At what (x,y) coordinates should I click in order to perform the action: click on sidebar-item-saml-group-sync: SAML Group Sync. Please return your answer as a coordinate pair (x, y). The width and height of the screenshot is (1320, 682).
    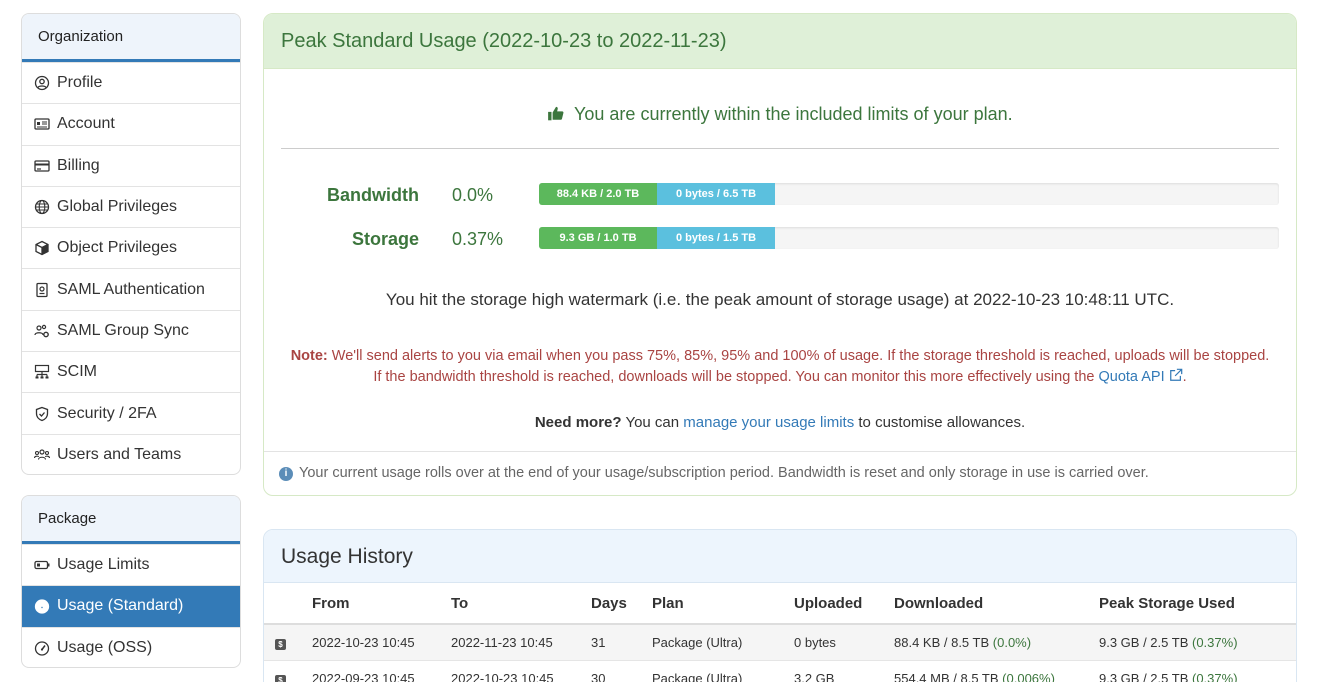
    Looking at the image, I should click on (131, 330).